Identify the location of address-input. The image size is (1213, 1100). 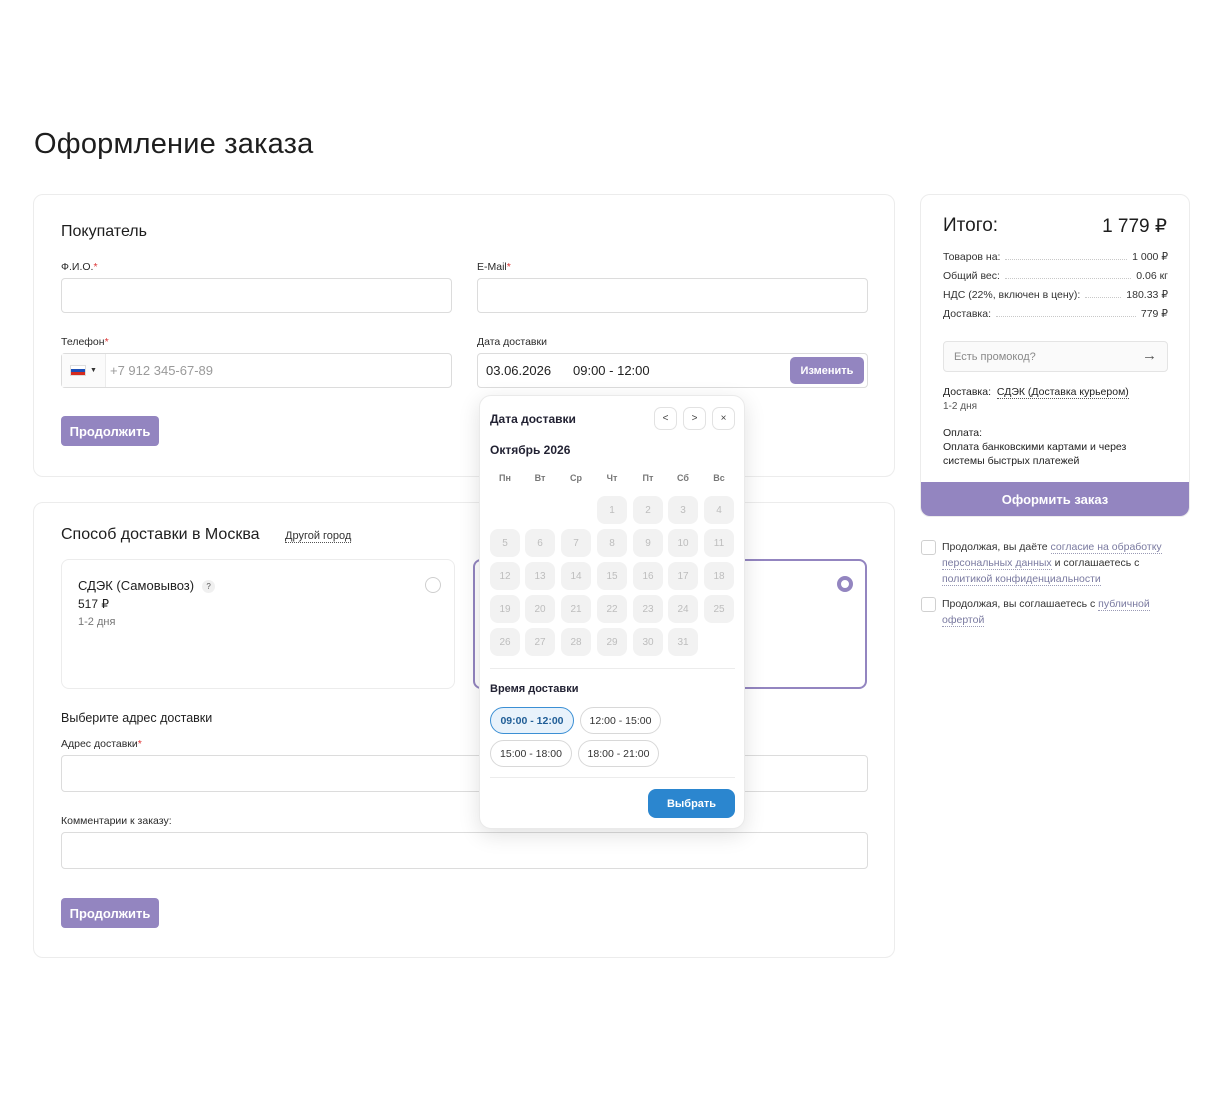
(464, 773).